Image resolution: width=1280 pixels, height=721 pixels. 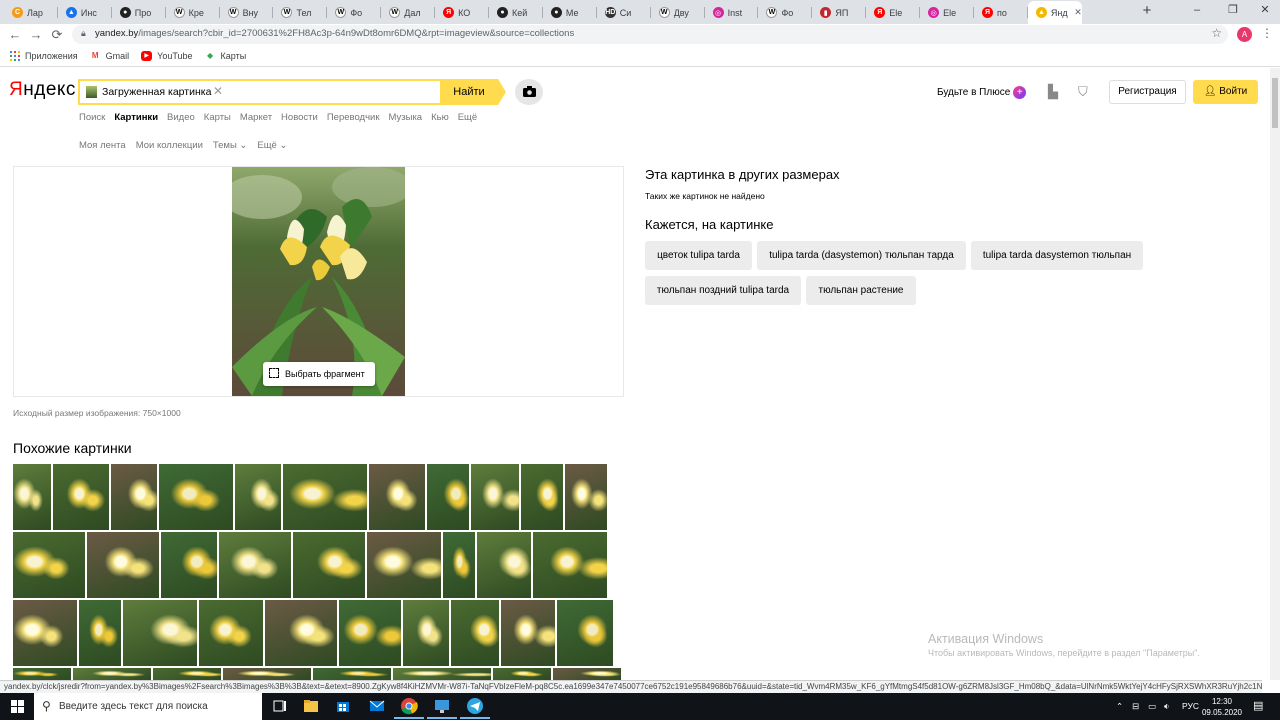 What do you see at coordinates (343, 706) in the screenshot?
I see `store-icon` at bounding box center [343, 706].